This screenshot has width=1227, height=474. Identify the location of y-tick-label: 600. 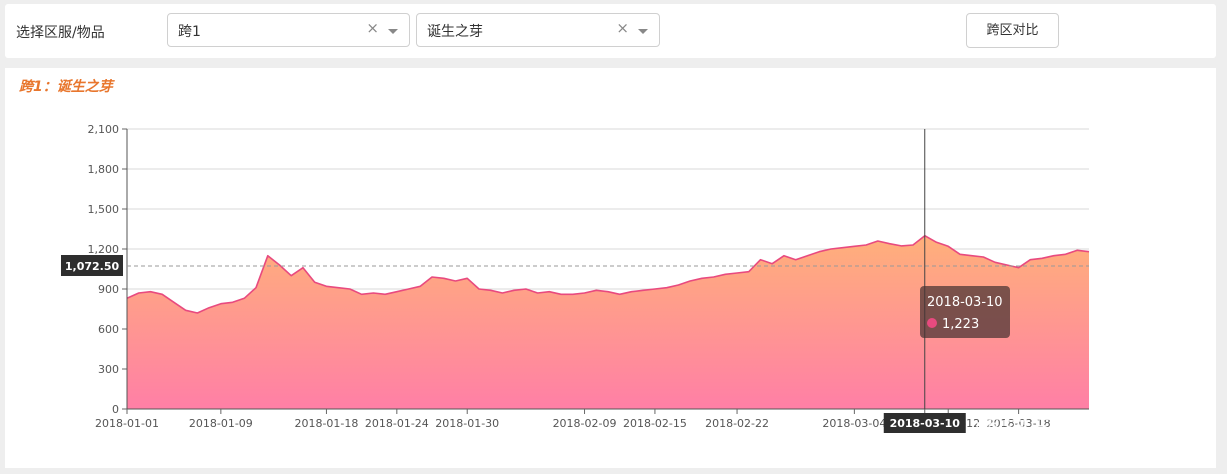
(108, 329).